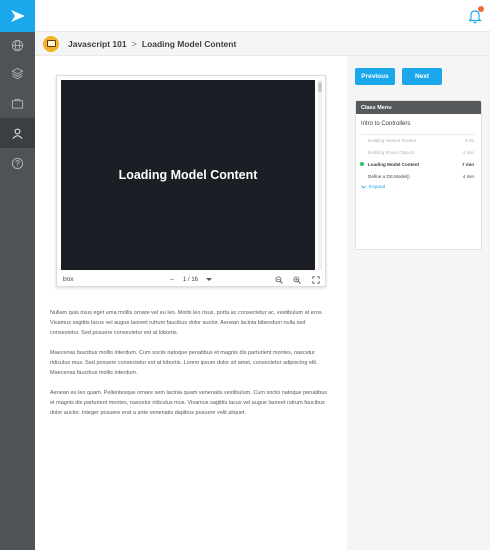 This screenshot has width=490, height=550. What do you see at coordinates (375, 76) in the screenshot?
I see `previous-button: Previous` at bounding box center [375, 76].